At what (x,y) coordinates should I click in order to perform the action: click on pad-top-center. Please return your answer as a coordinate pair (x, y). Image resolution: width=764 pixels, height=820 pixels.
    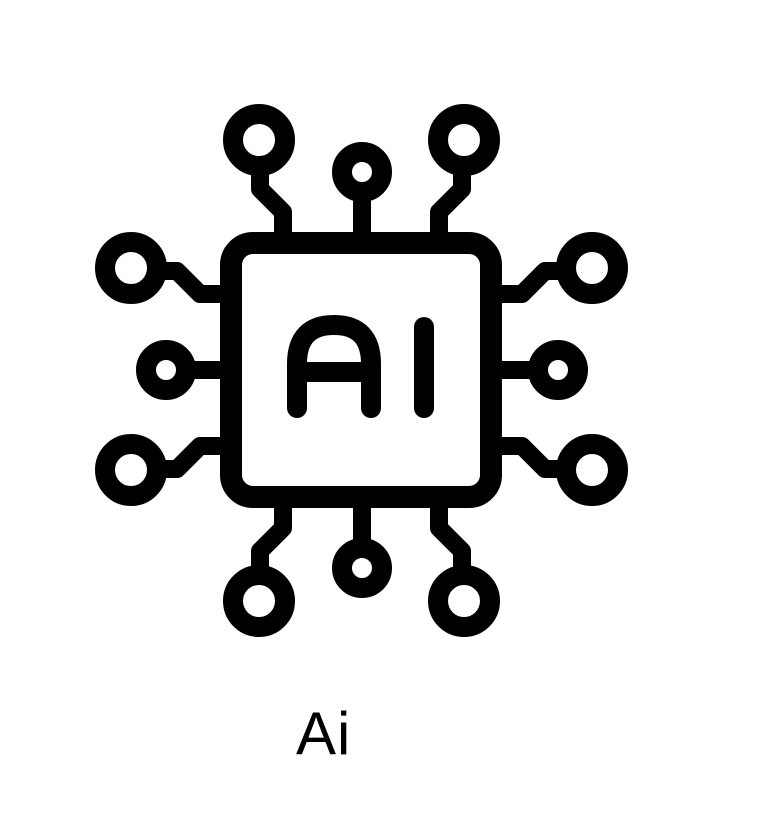
    Looking at the image, I should click on (362, 172).